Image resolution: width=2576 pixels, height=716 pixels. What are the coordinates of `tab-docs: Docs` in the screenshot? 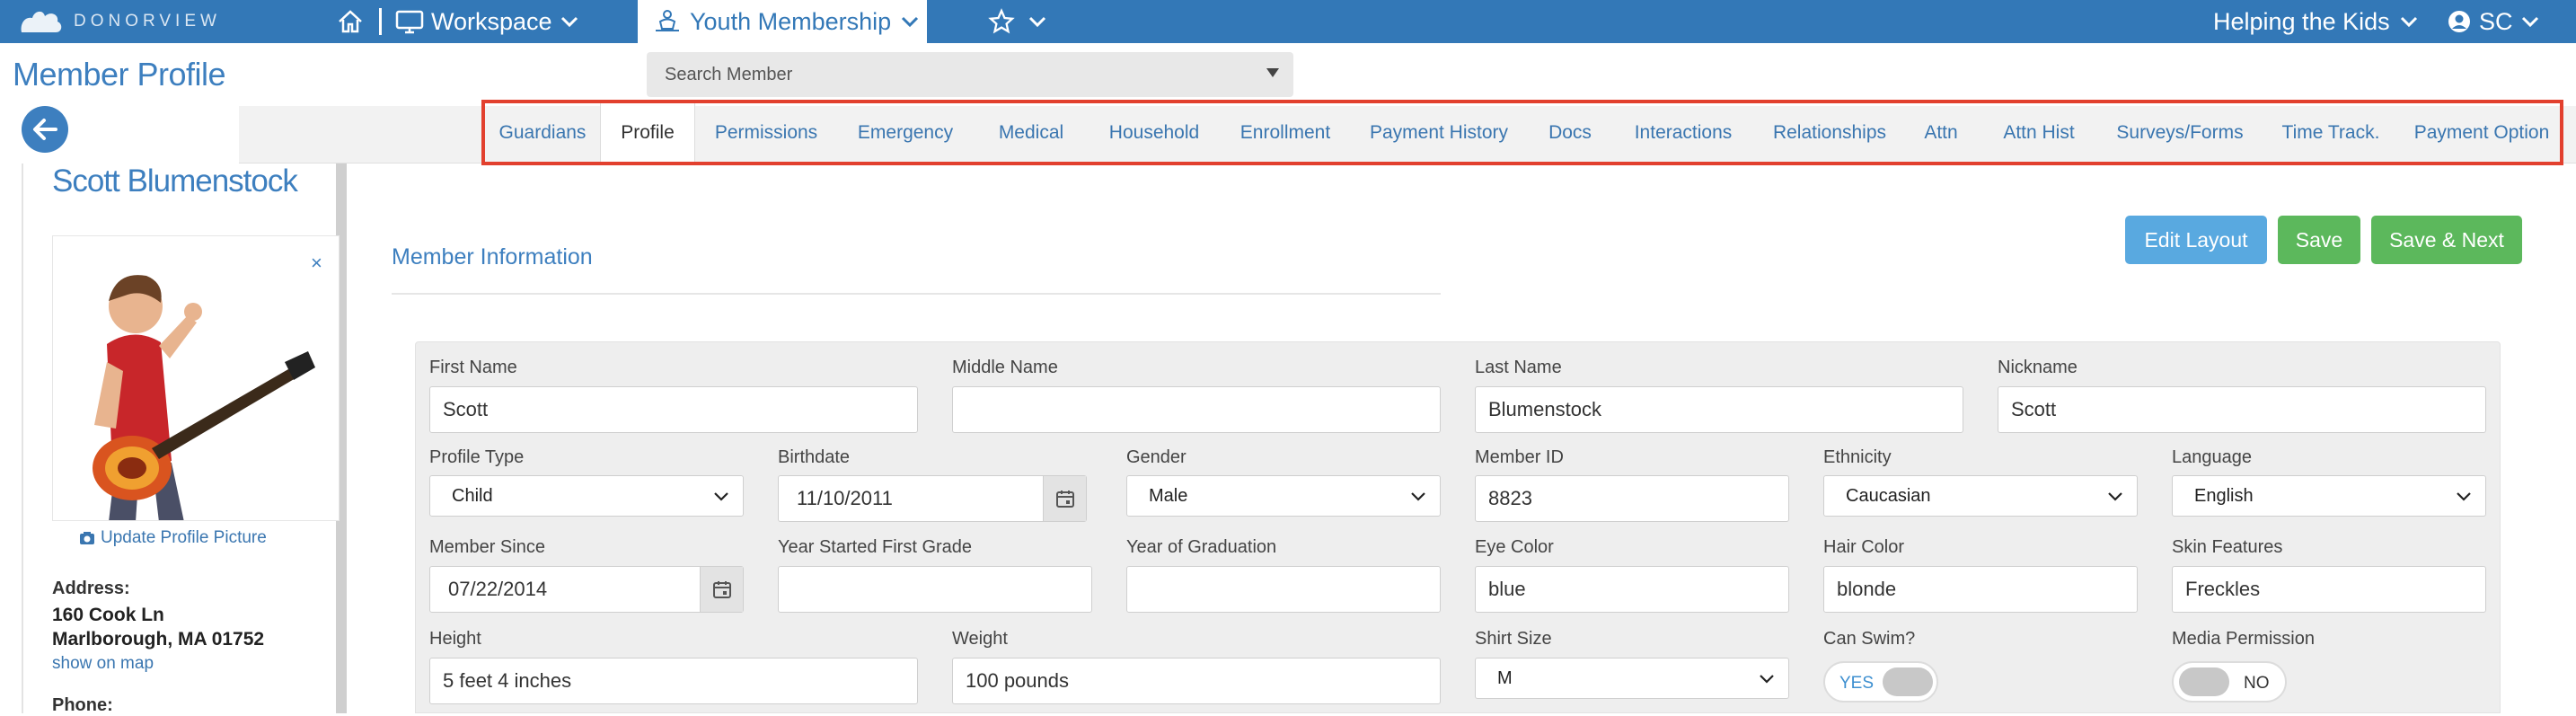 It's located at (1570, 132).